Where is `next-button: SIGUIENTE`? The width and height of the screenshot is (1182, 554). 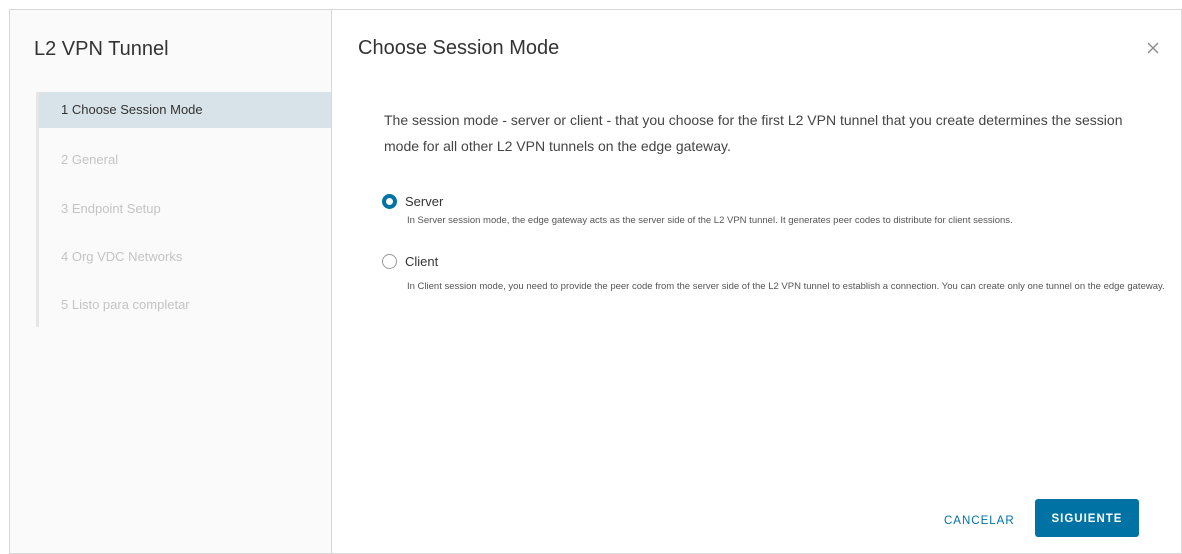
next-button: SIGUIENTE is located at coordinates (1087, 518).